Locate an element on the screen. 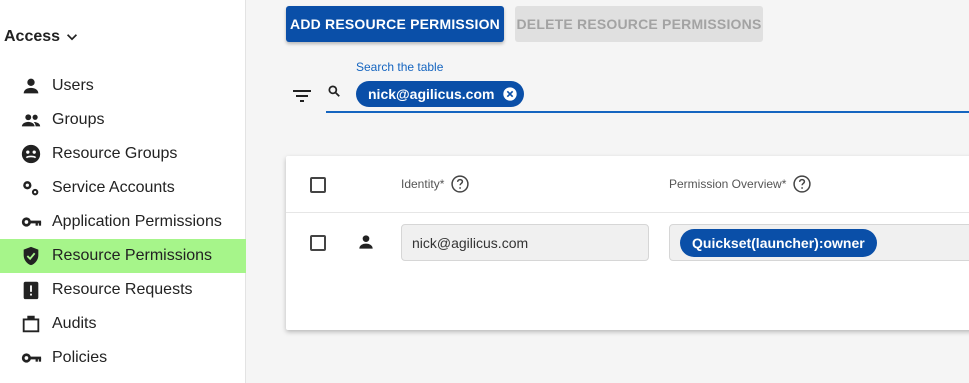 The width and height of the screenshot is (969, 383). sidebar-item-label: Audits is located at coordinates (74, 323).